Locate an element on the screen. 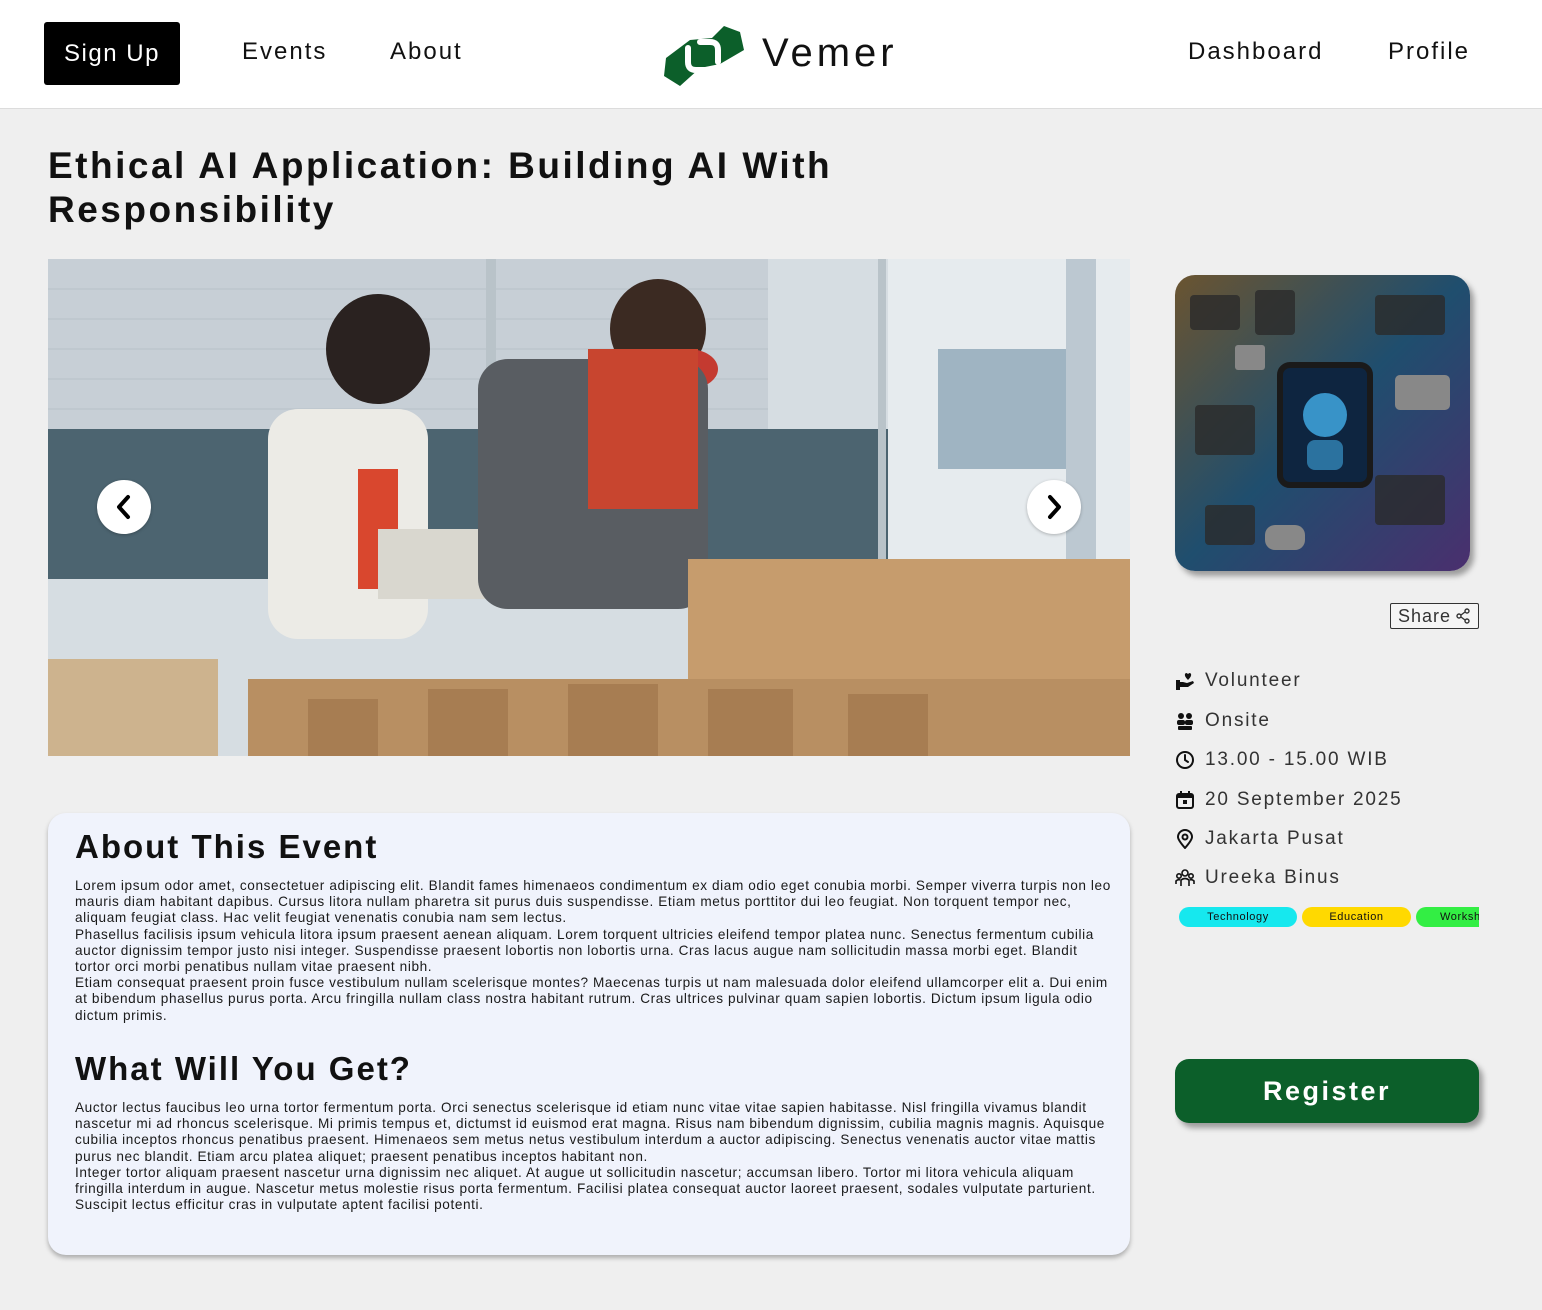 The image size is (1542, 1310). event-date-text: 20 September 2025 is located at coordinates (1304, 799).